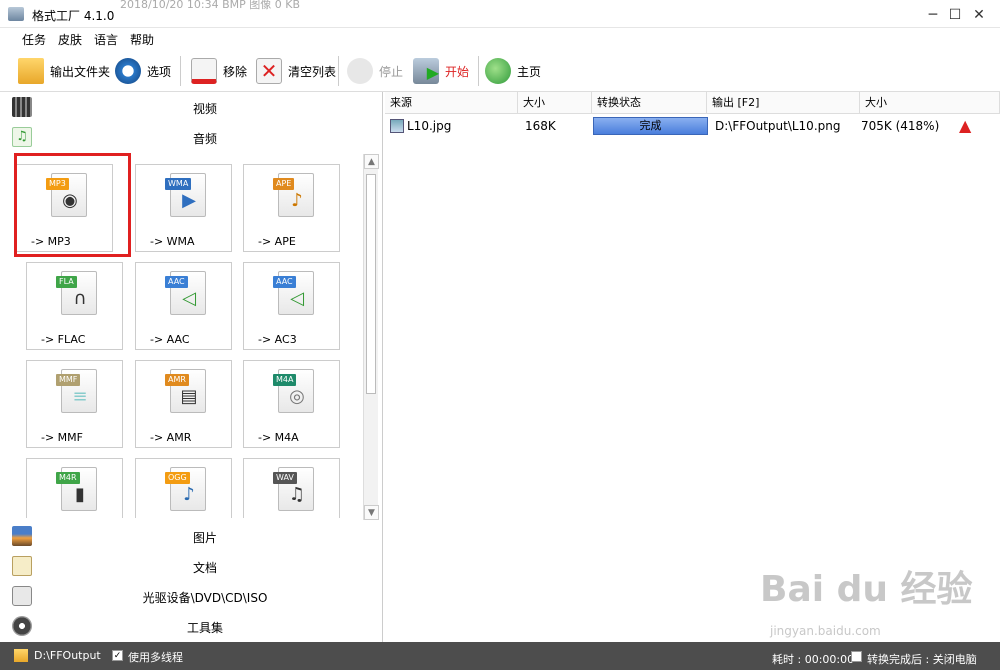 The image size is (1000, 670). What do you see at coordinates (360, 71) in the screenshot?
I see `stop-icon` at bounding box center [360, 71].